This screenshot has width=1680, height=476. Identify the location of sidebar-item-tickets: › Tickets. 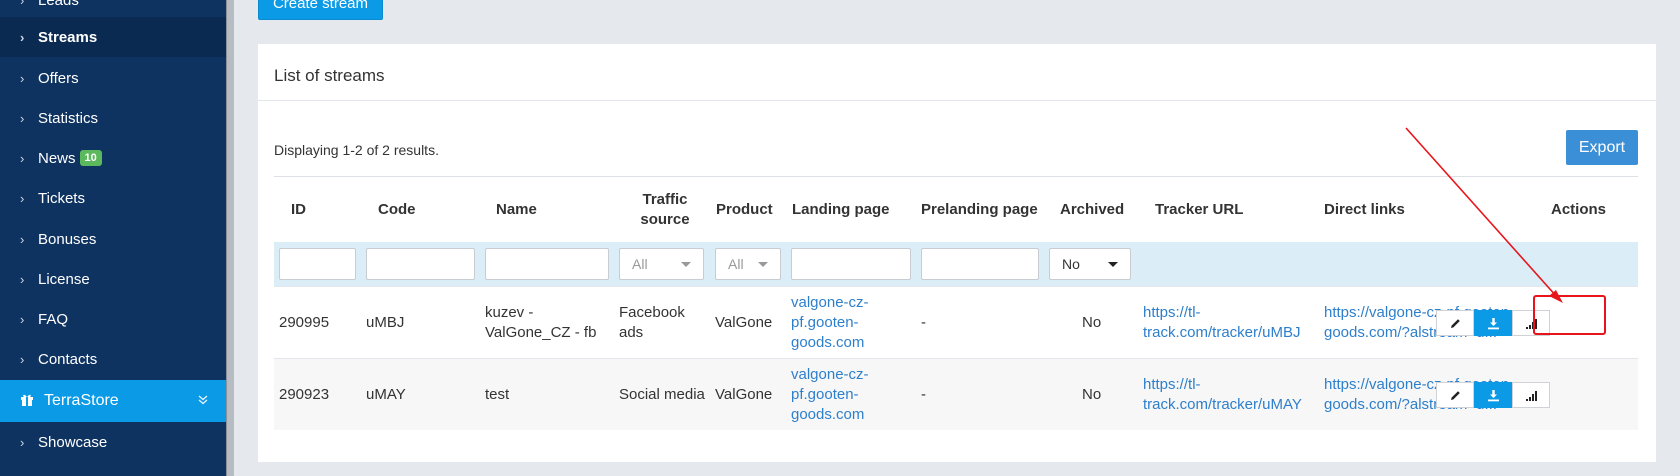
(113, 198).